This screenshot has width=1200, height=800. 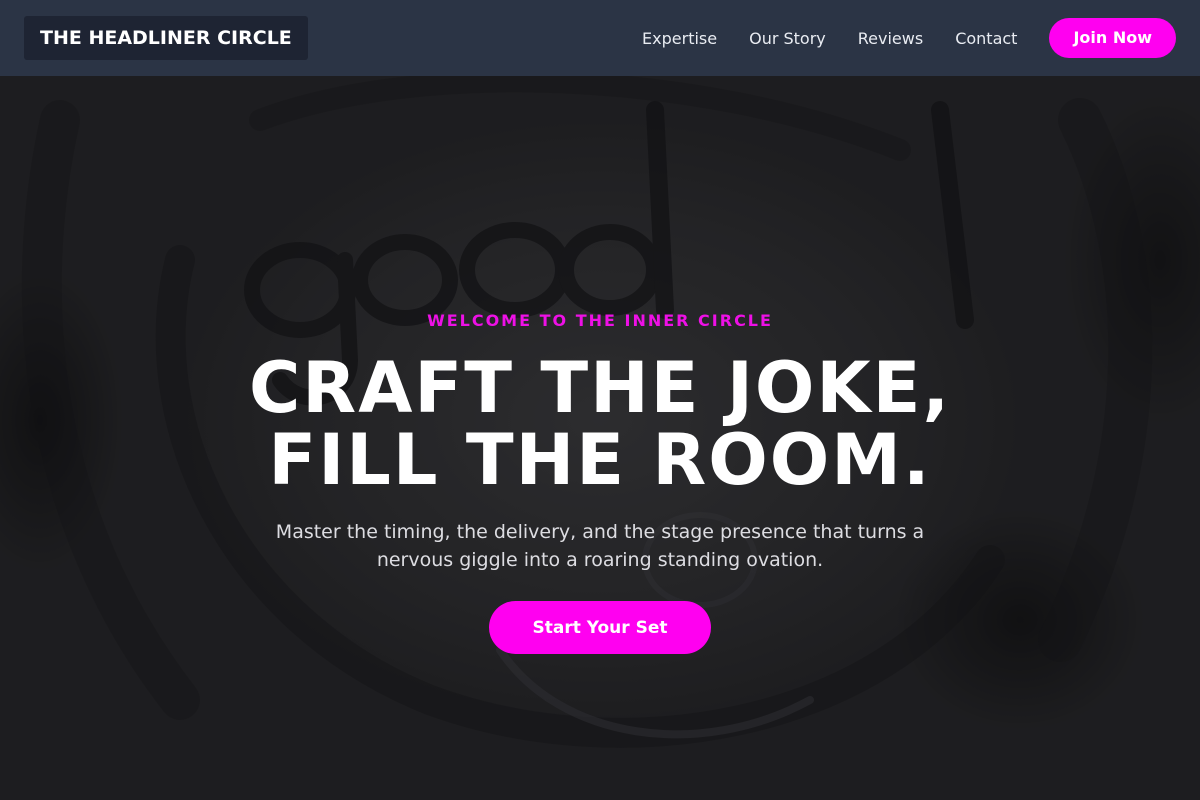 What do you see at coordinates (890, 38) in the screenshot?
I see `nav-link-reviews: Reviews` at bounding box center [890, 38].